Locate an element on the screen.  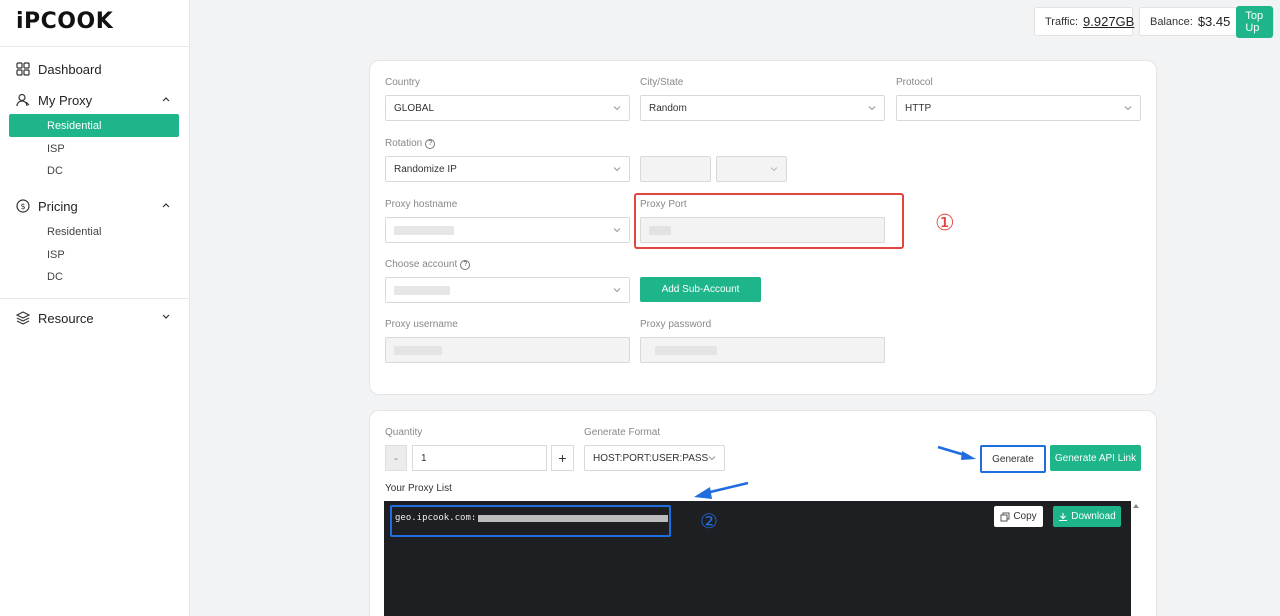
proxy-list-label: Your Proxy List is located at coordinates (418, 488).